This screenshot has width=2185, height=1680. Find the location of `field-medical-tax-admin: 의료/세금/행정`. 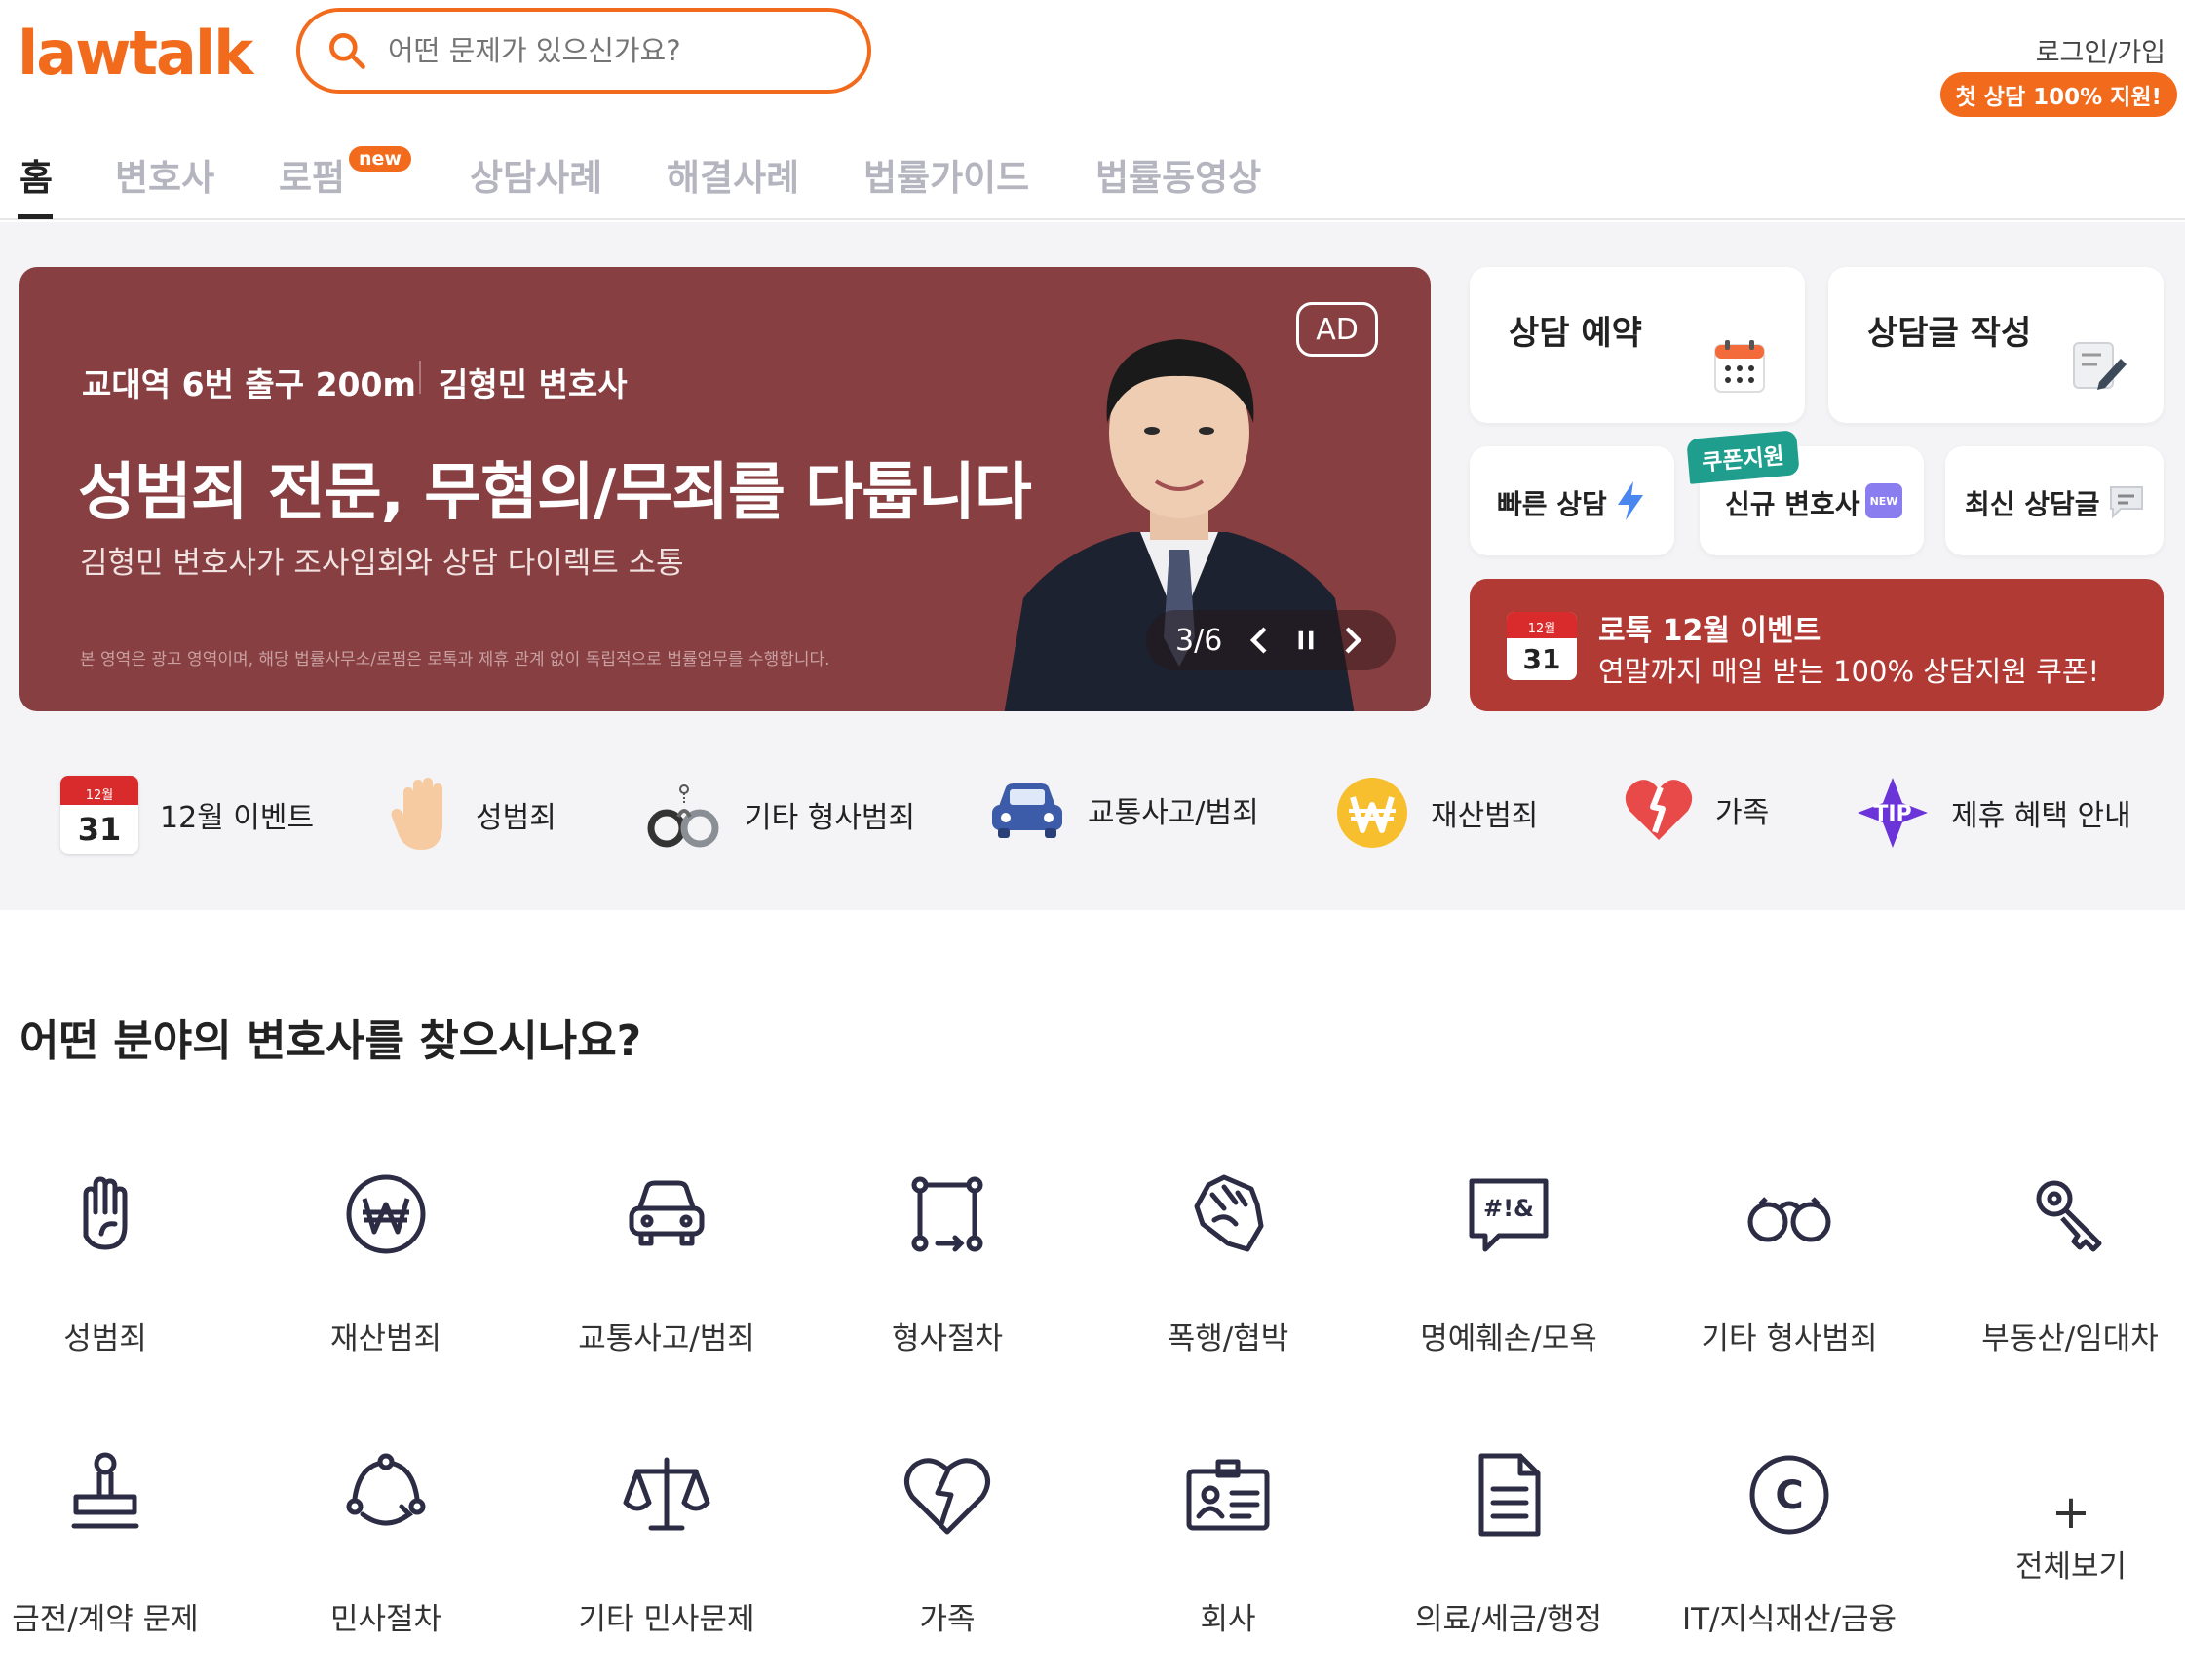

field-medical-tax-admin: 의료/세금/행정 is located at coordinates (1508, 1542).